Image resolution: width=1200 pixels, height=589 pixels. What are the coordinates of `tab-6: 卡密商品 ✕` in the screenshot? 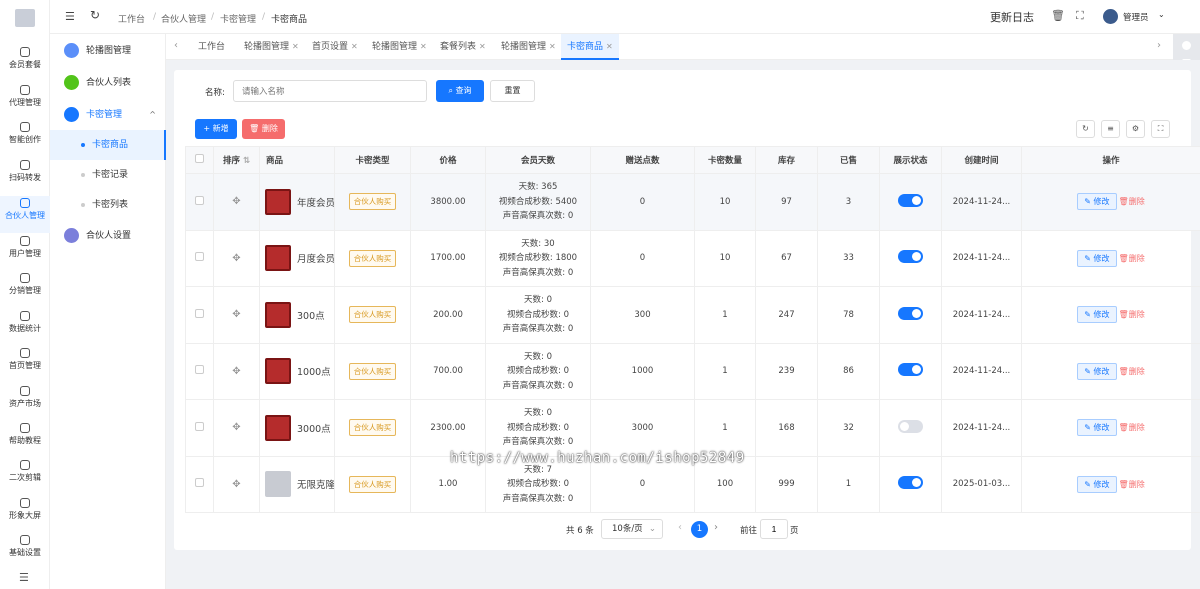 It's located at (590, 47).